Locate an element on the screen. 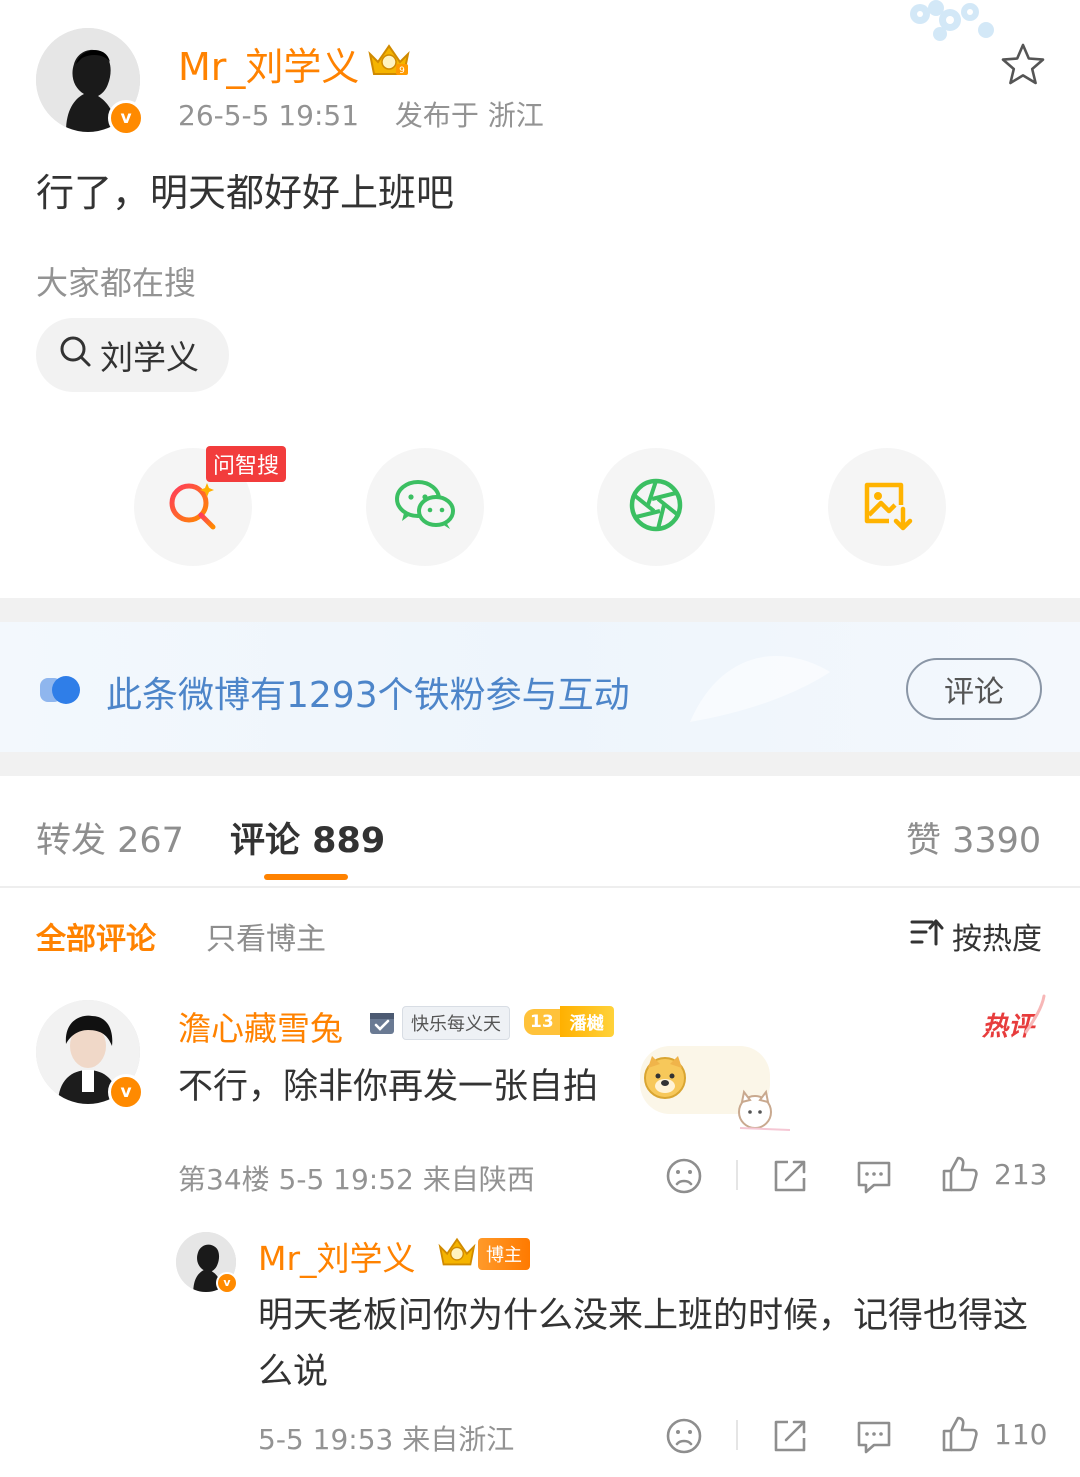  wenzhisou-badge: 问智搜 is located at coordinates (246, 464).